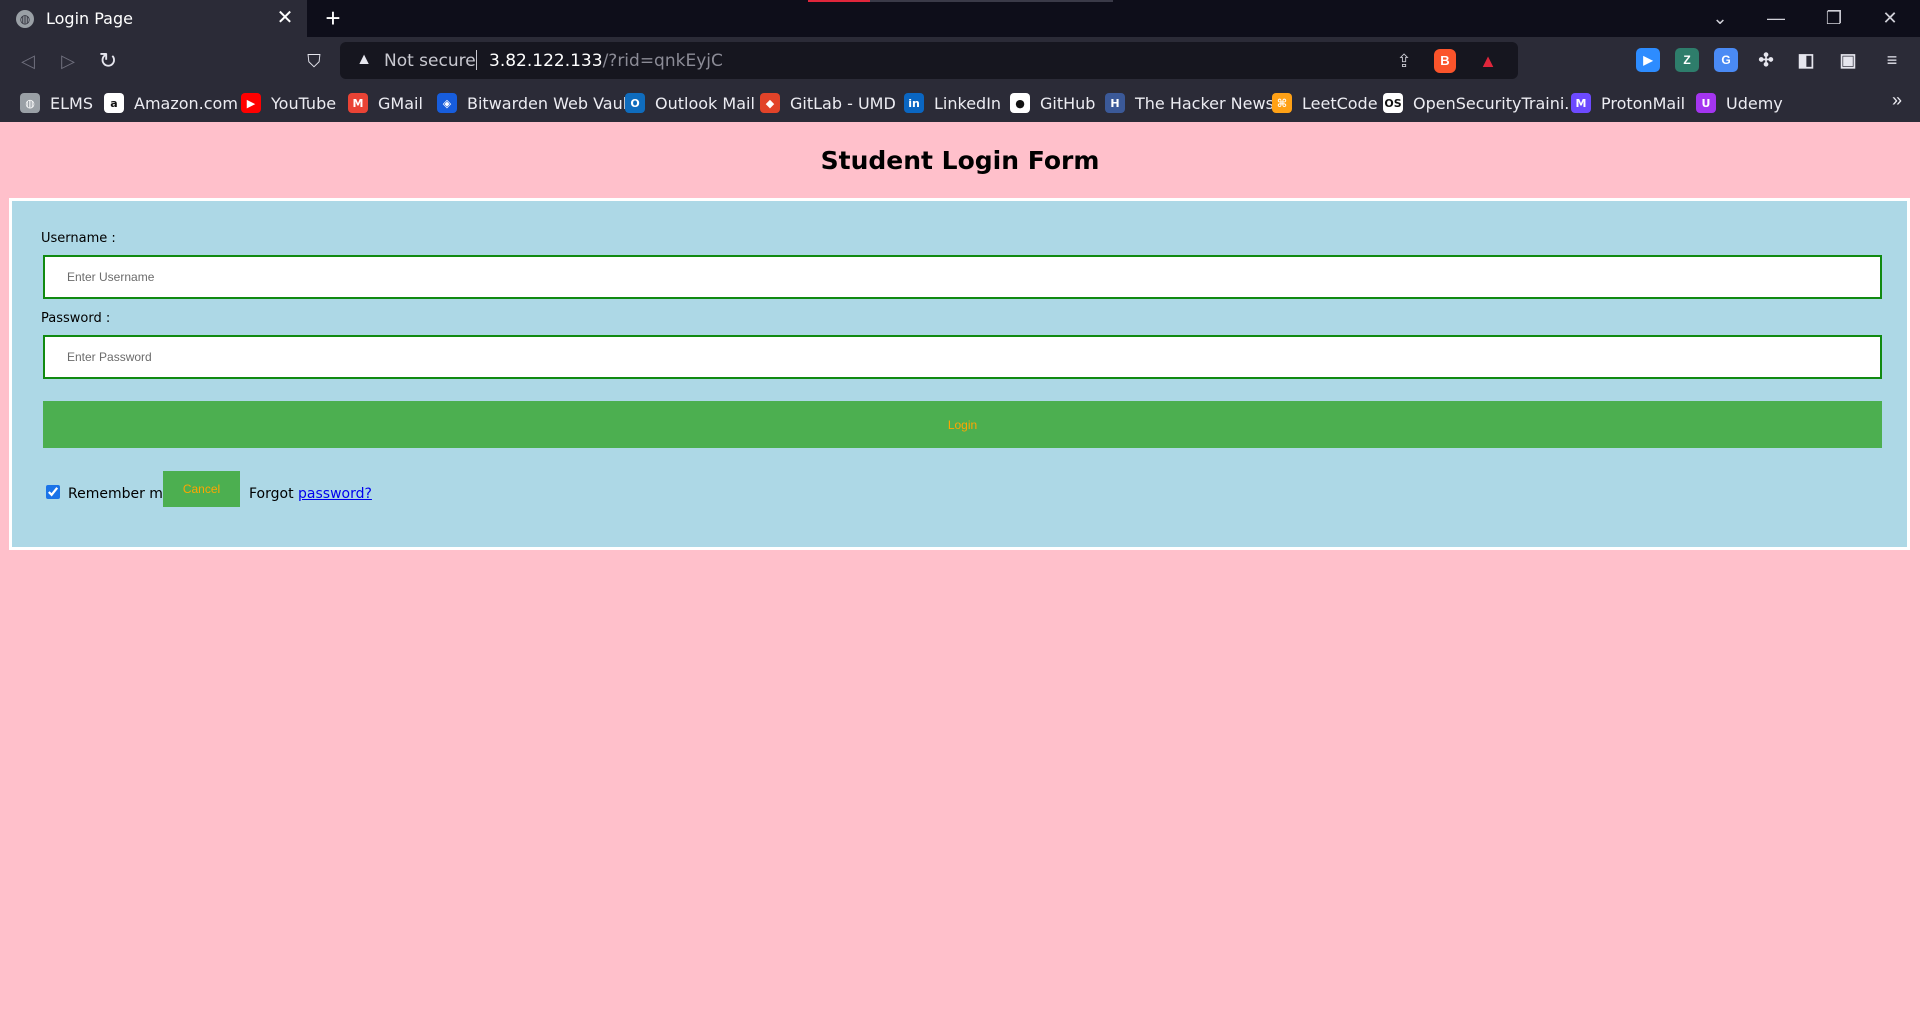 The height and width of the screenshot is (1018, 1920). What do you see at coordinates (1115, 103) in the screenshot?
I see `hackernews-icon: H` at bounding box center [1115, 103].